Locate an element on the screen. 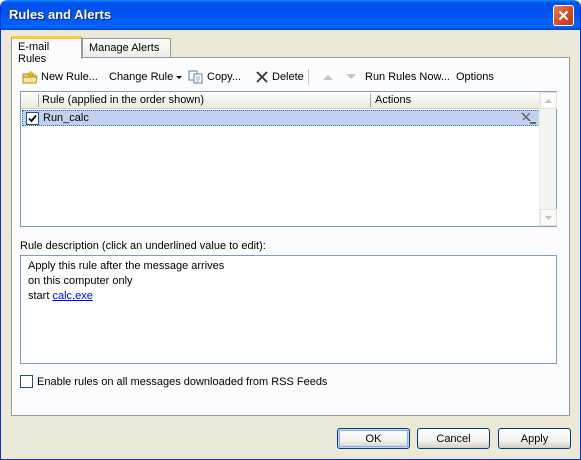  tab-manage-alerts: Manage Alerts is located at coordinates (126, 48).